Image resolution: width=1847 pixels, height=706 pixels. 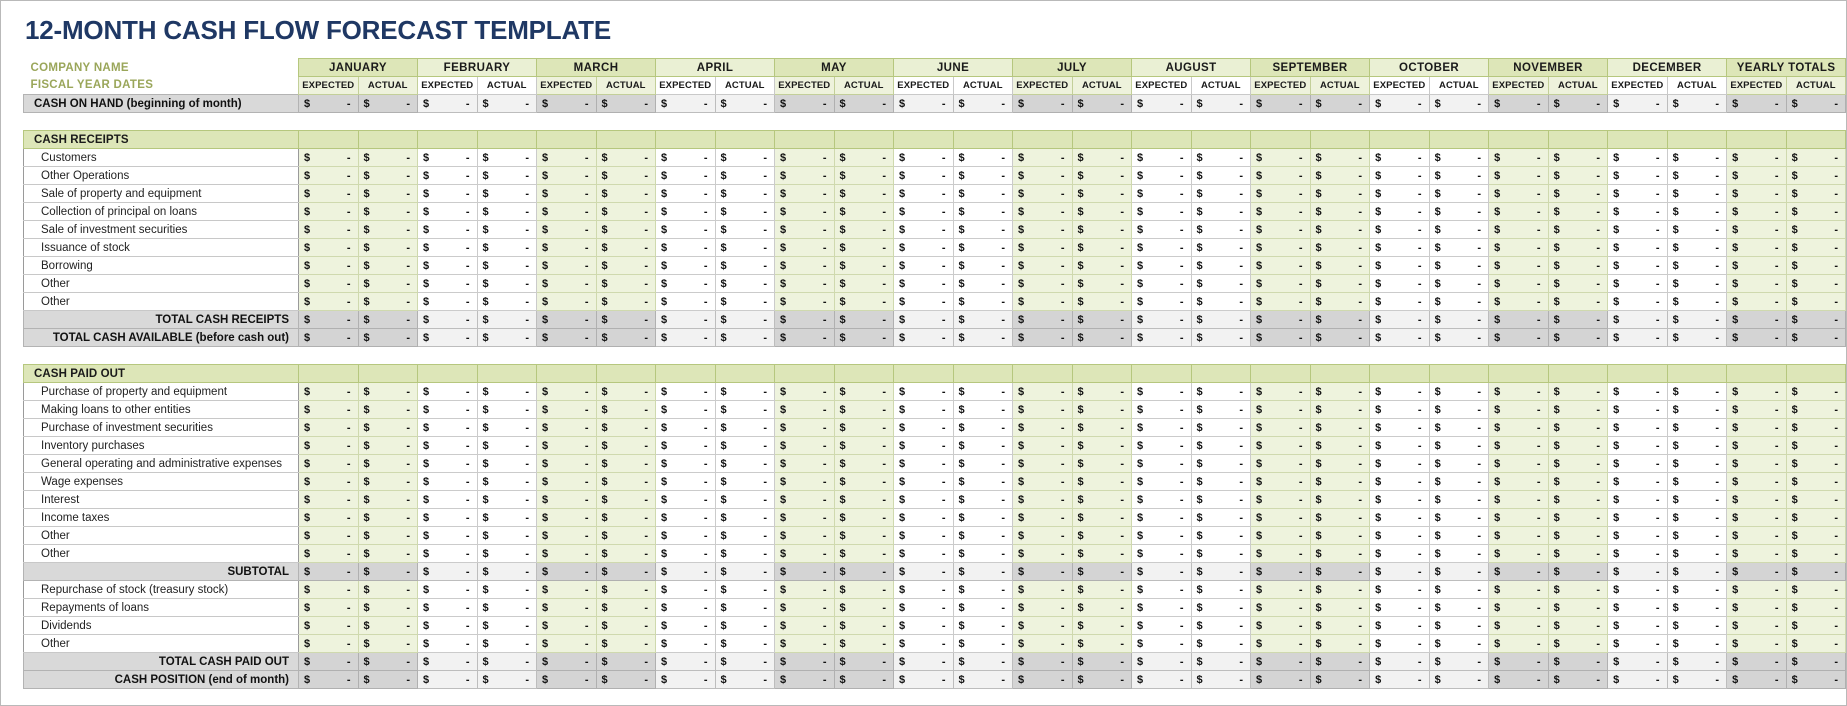 I want to click on cell-collection-of-principal-on-loans-november-actual: $ -, so click(x=1578, y=211).